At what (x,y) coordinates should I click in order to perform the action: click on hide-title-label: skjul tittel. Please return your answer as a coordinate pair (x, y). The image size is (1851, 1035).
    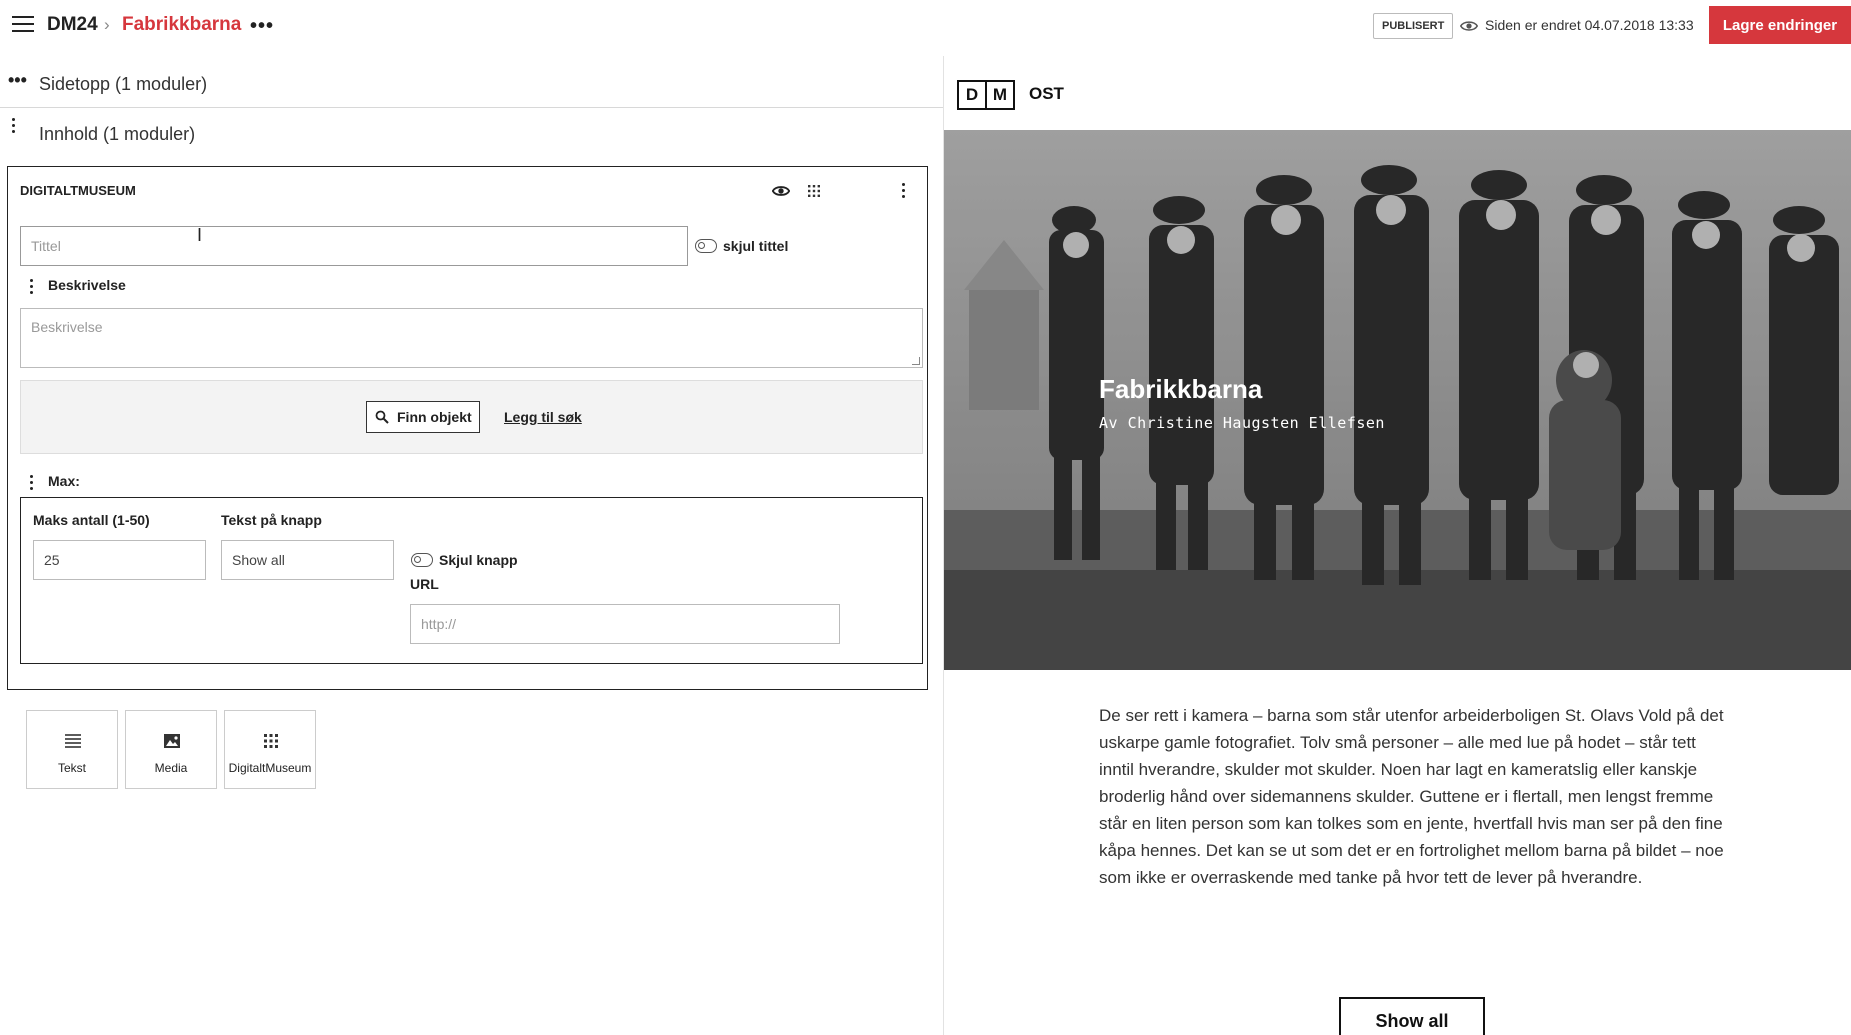
    Looking at the image, I should click on (756, 246).